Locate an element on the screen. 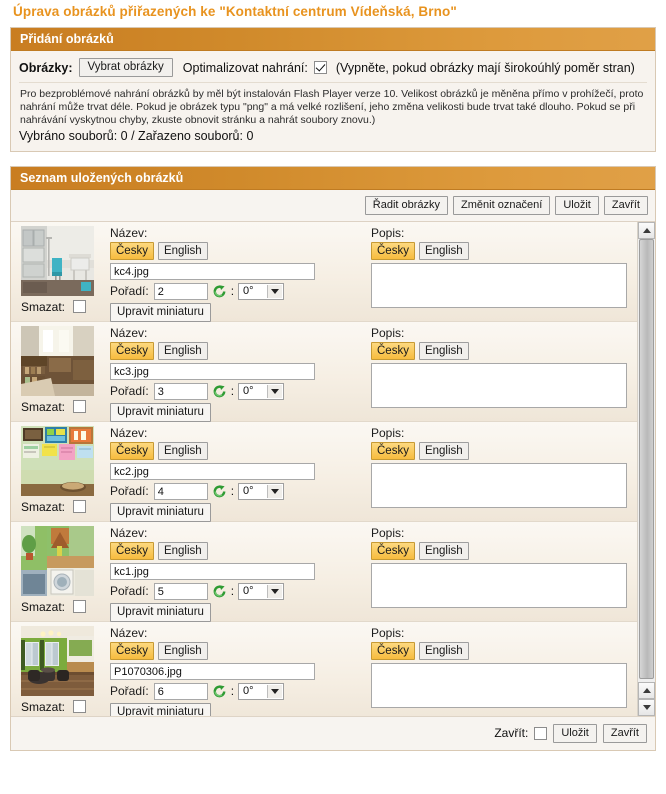 The height and width of the screenshot is (794, 666). close-button-bottom: Zavřít is located at coordinates (624, 733).